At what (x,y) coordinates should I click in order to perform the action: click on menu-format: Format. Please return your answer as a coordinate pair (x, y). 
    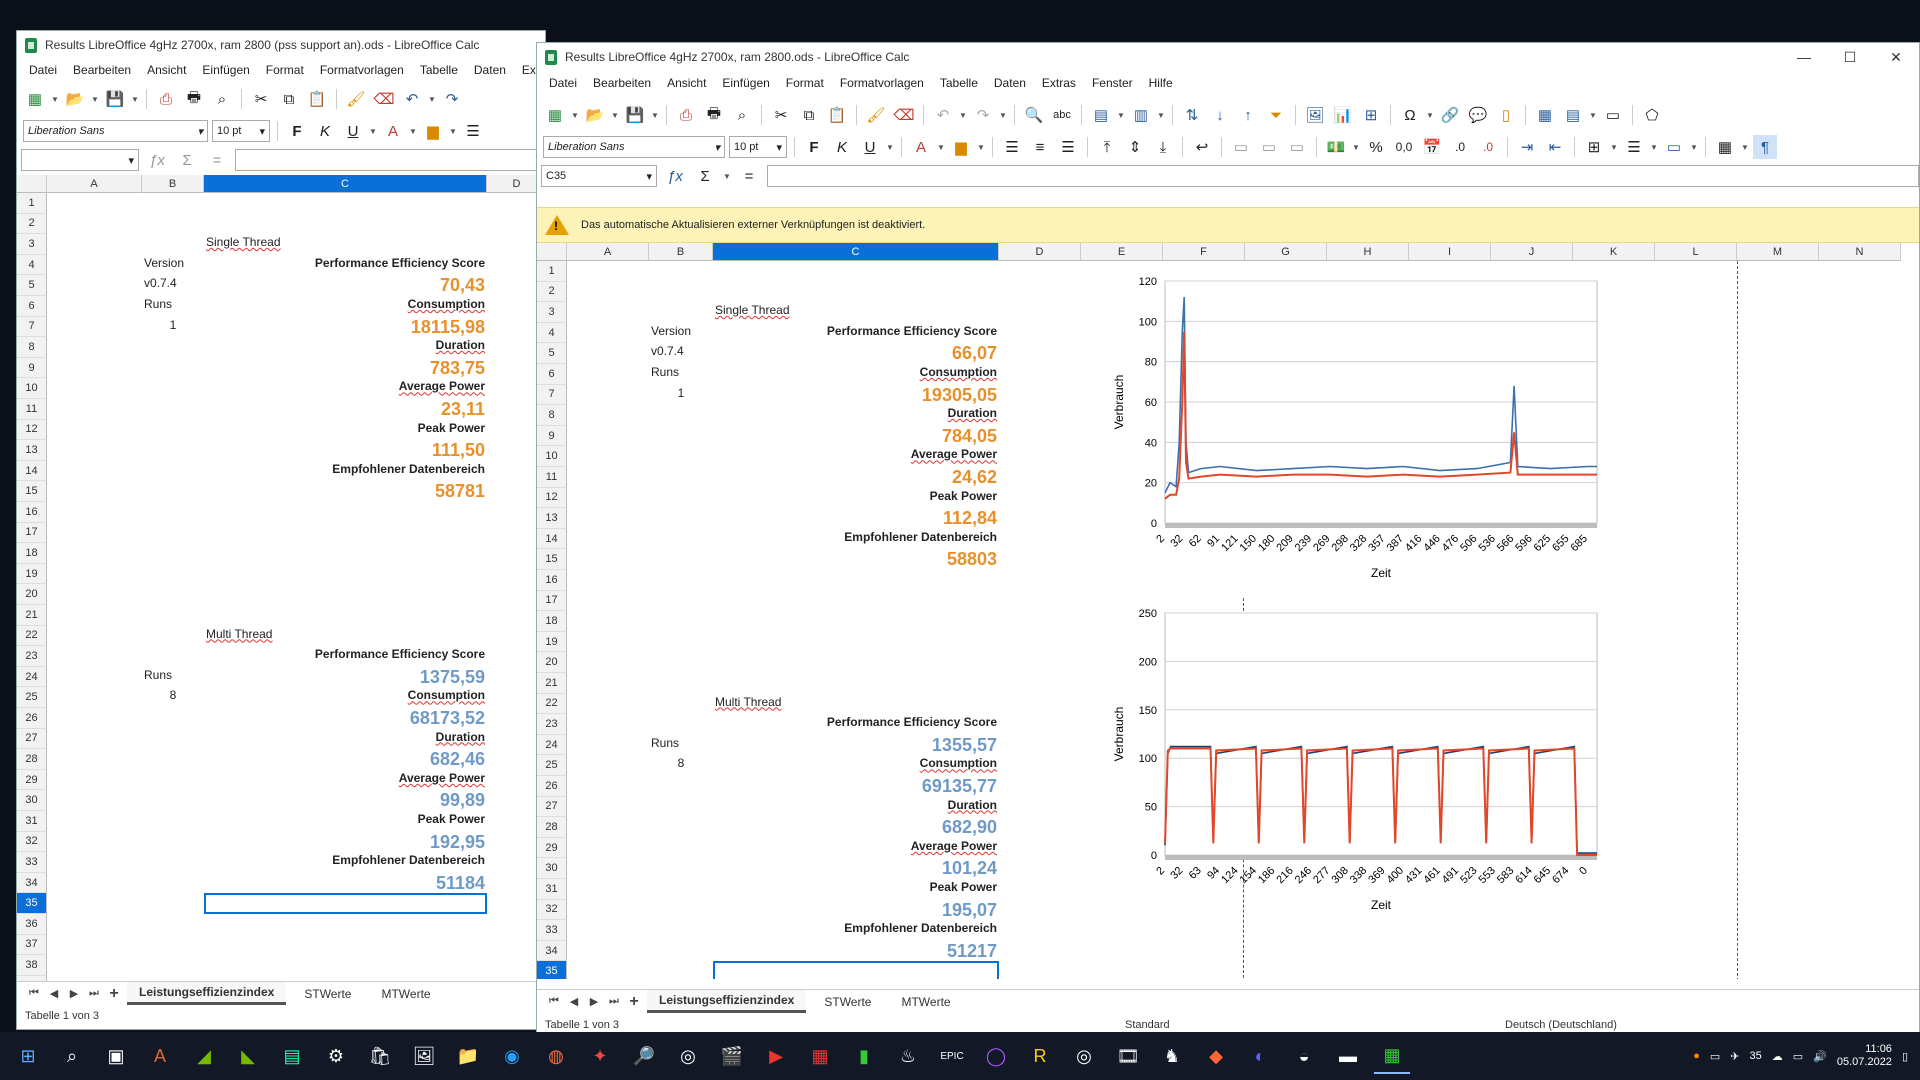
    Looking at the image, I should click on (805, 83).